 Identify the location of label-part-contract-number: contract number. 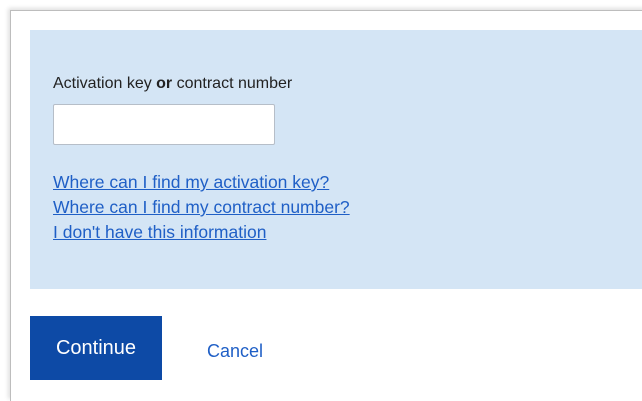
(232, 83).